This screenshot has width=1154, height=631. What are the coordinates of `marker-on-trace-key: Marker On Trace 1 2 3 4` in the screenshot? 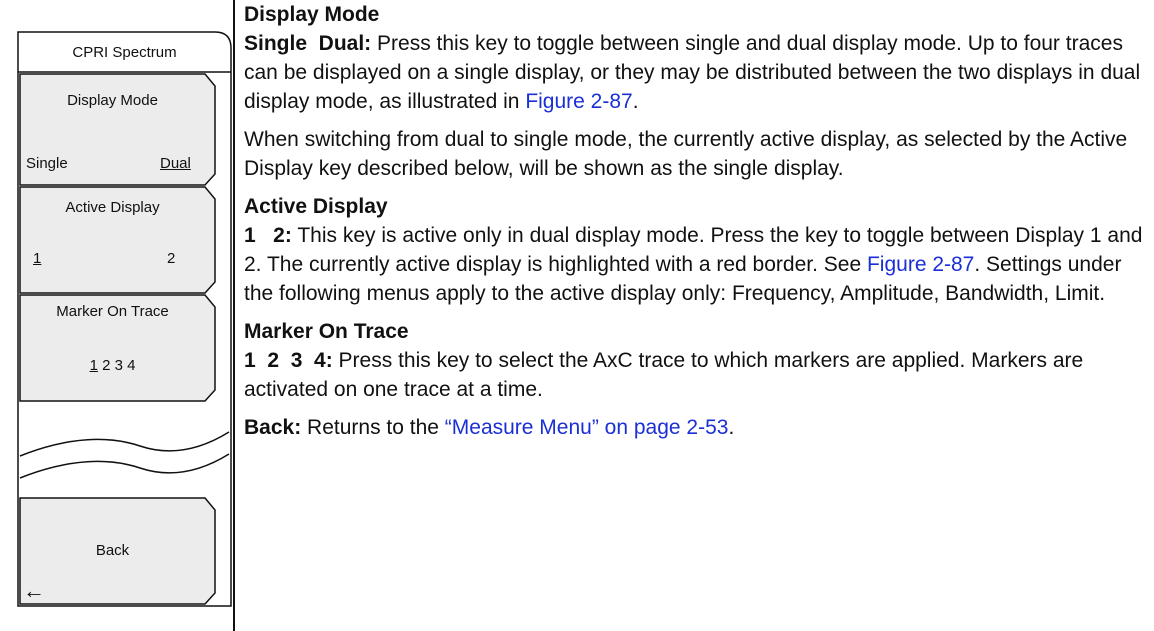 It's located at (117, 348).